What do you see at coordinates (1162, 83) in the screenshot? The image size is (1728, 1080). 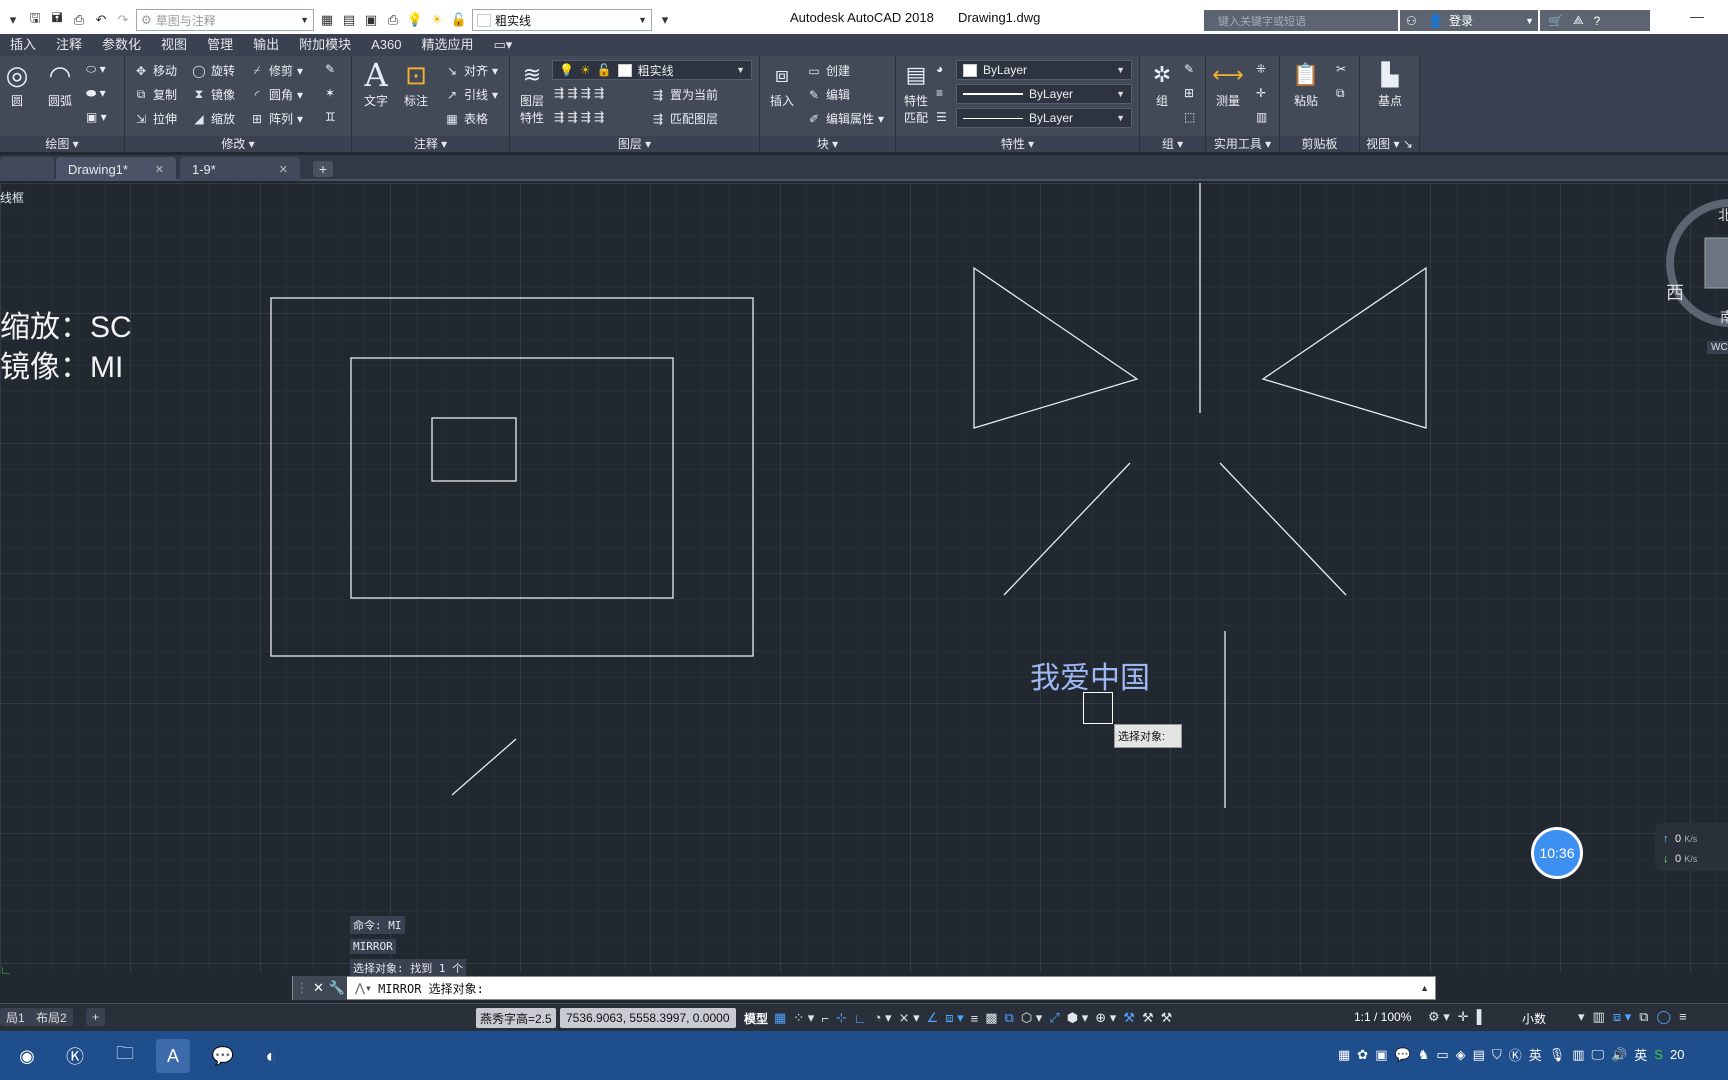 I see `group-button: ✲ 组` at bounding box center [1162, 83].